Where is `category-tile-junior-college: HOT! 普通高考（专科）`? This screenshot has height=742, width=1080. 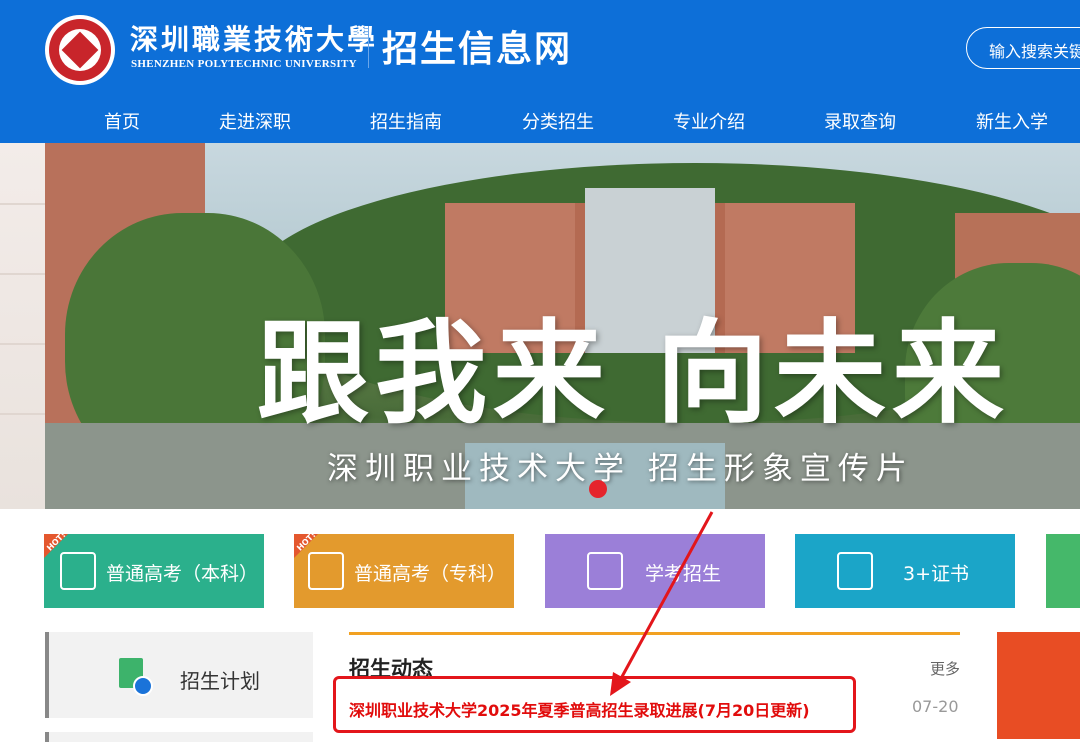 category-tile-junior-college: HOT! 普通高考（专科） is located at coordinates (404, 569).